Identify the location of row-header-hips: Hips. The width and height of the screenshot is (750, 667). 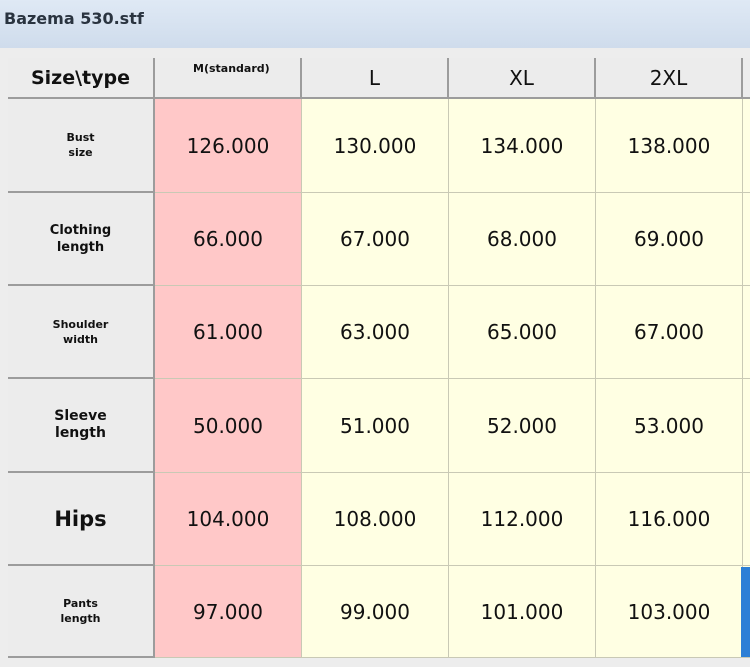
(81, 519).